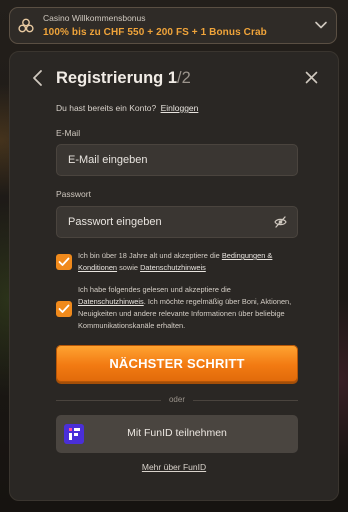 The height and width of the screenshot is (512, 348). What do you see at coordinates (38, 78) in the screenshot?
I see `back-arrow-icon` at bounding box center [38, 78].